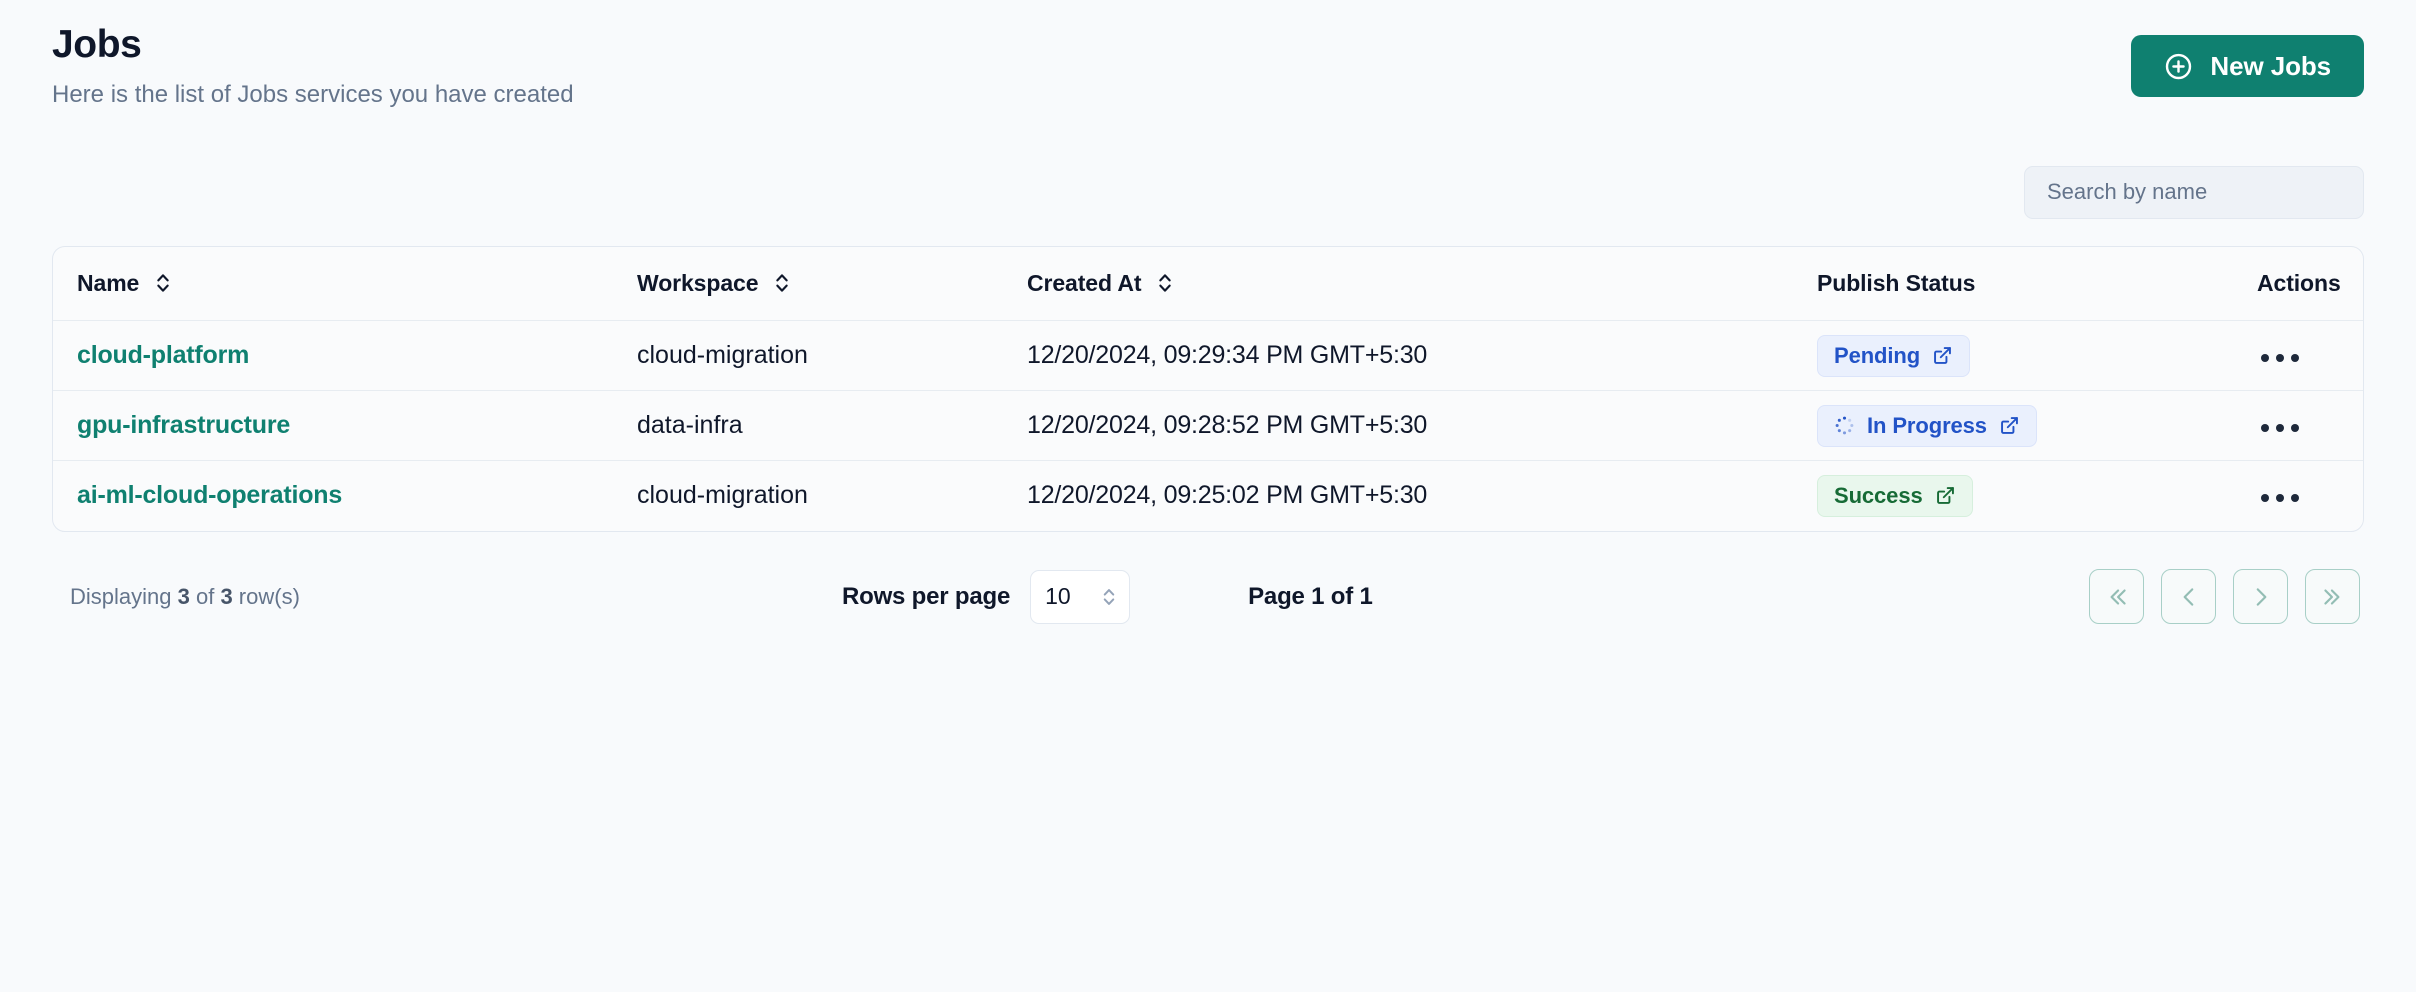 The width and height of the screenshot is (2416, 992). Describe the element at coordinates (1227, 355) in the screenshot. I see `cell-created-at: 12/20/2024, 09:29:34 PM GMT+5:30` at that location.